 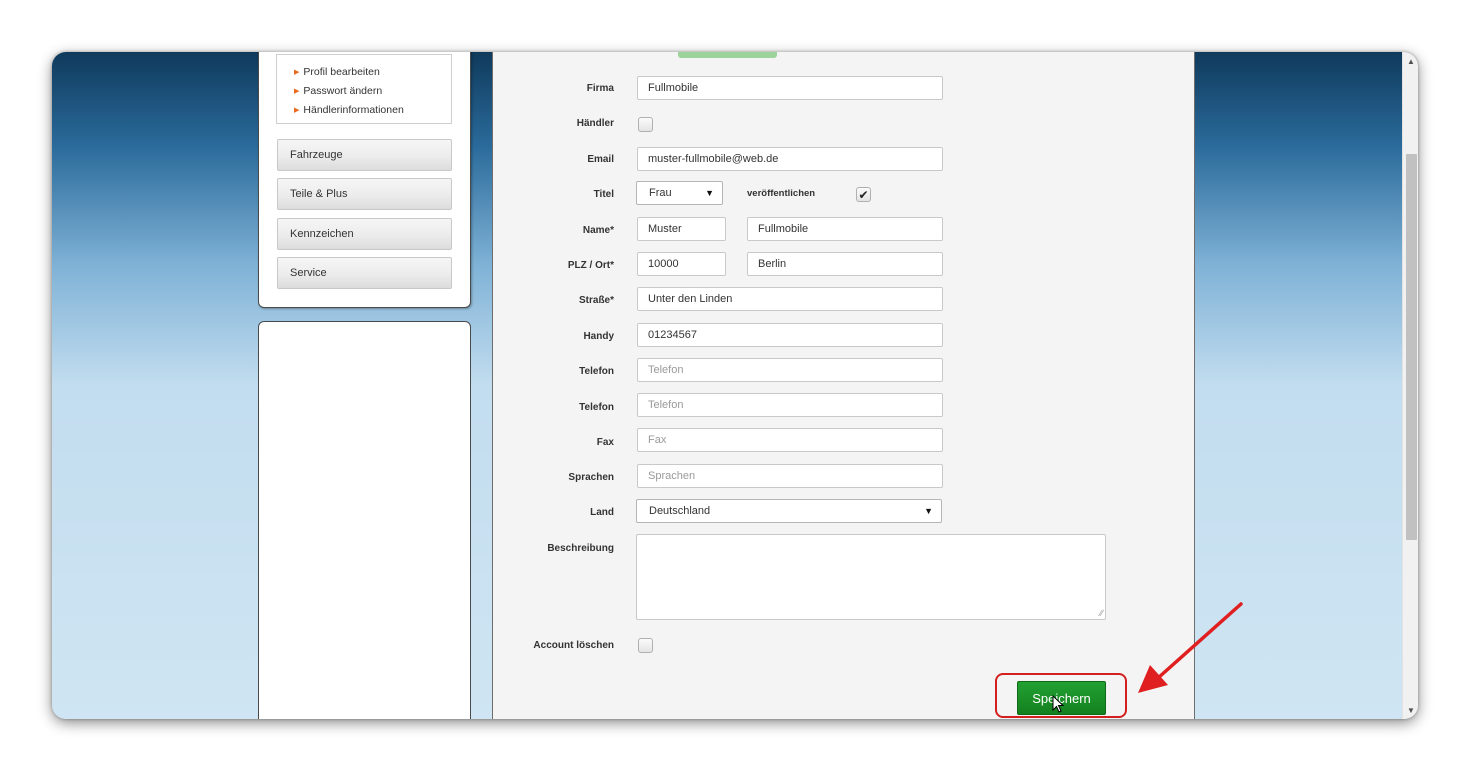 What do you see at coordinates (349, 110) in the screenshot?
I see `sidebar-link-haendlerinformationen: ▶ Händlerinformationen` at bounding box center [349, 110].